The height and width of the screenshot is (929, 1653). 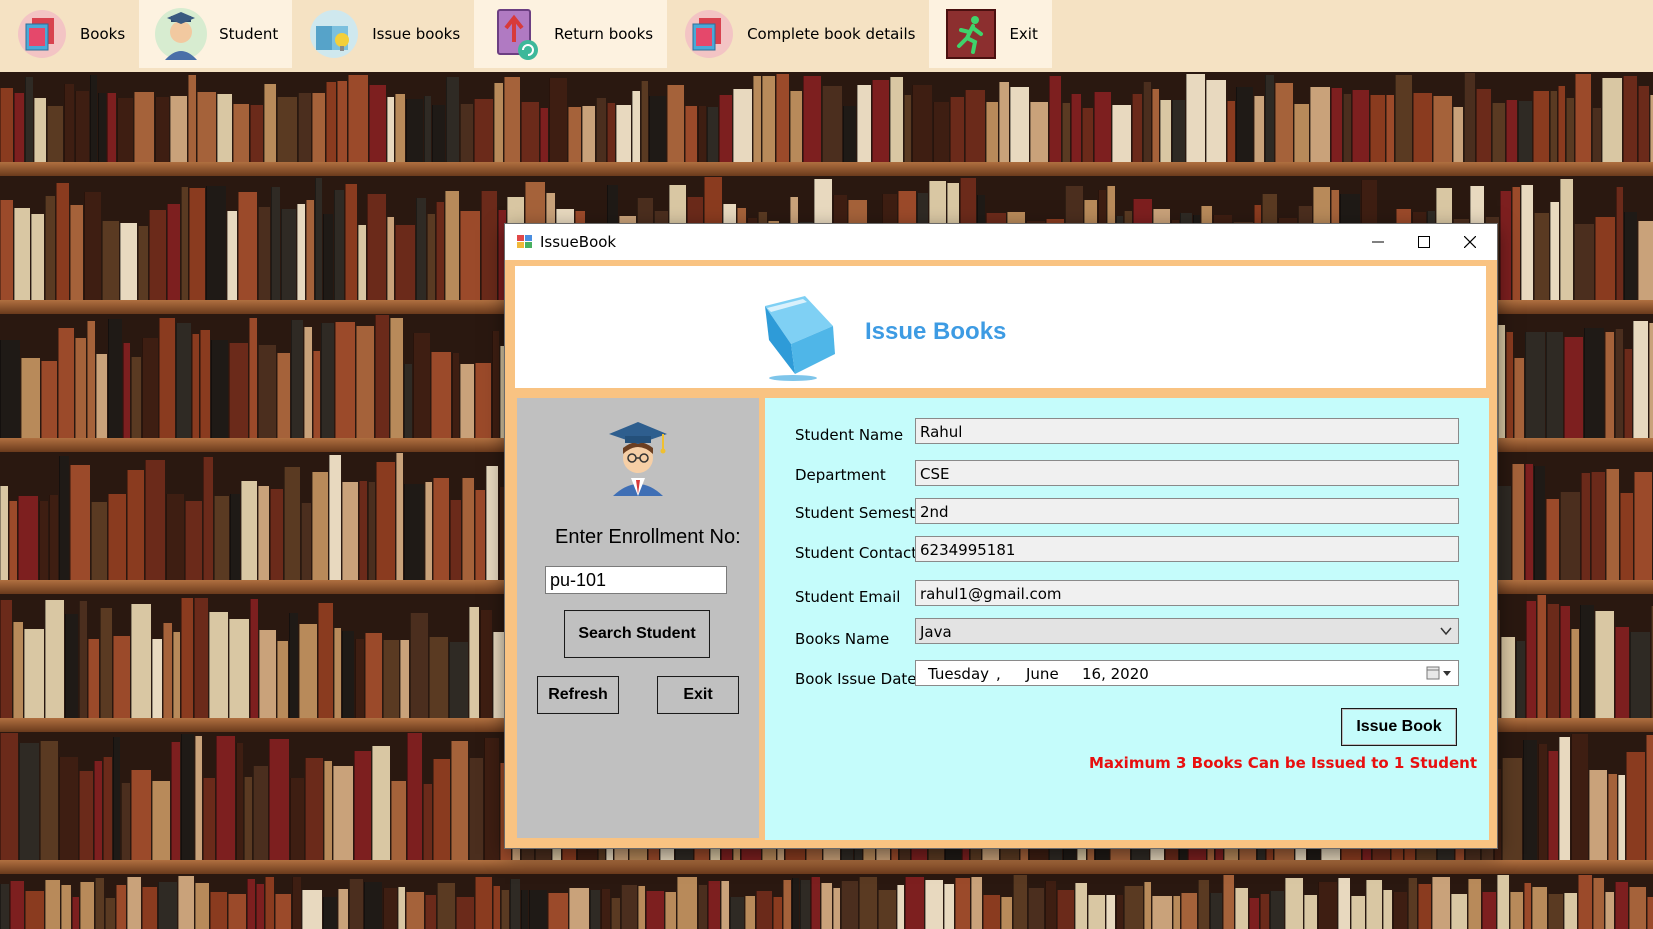 I want to click on window-titlebar: IssueBook, so click(x=1001, y=242).